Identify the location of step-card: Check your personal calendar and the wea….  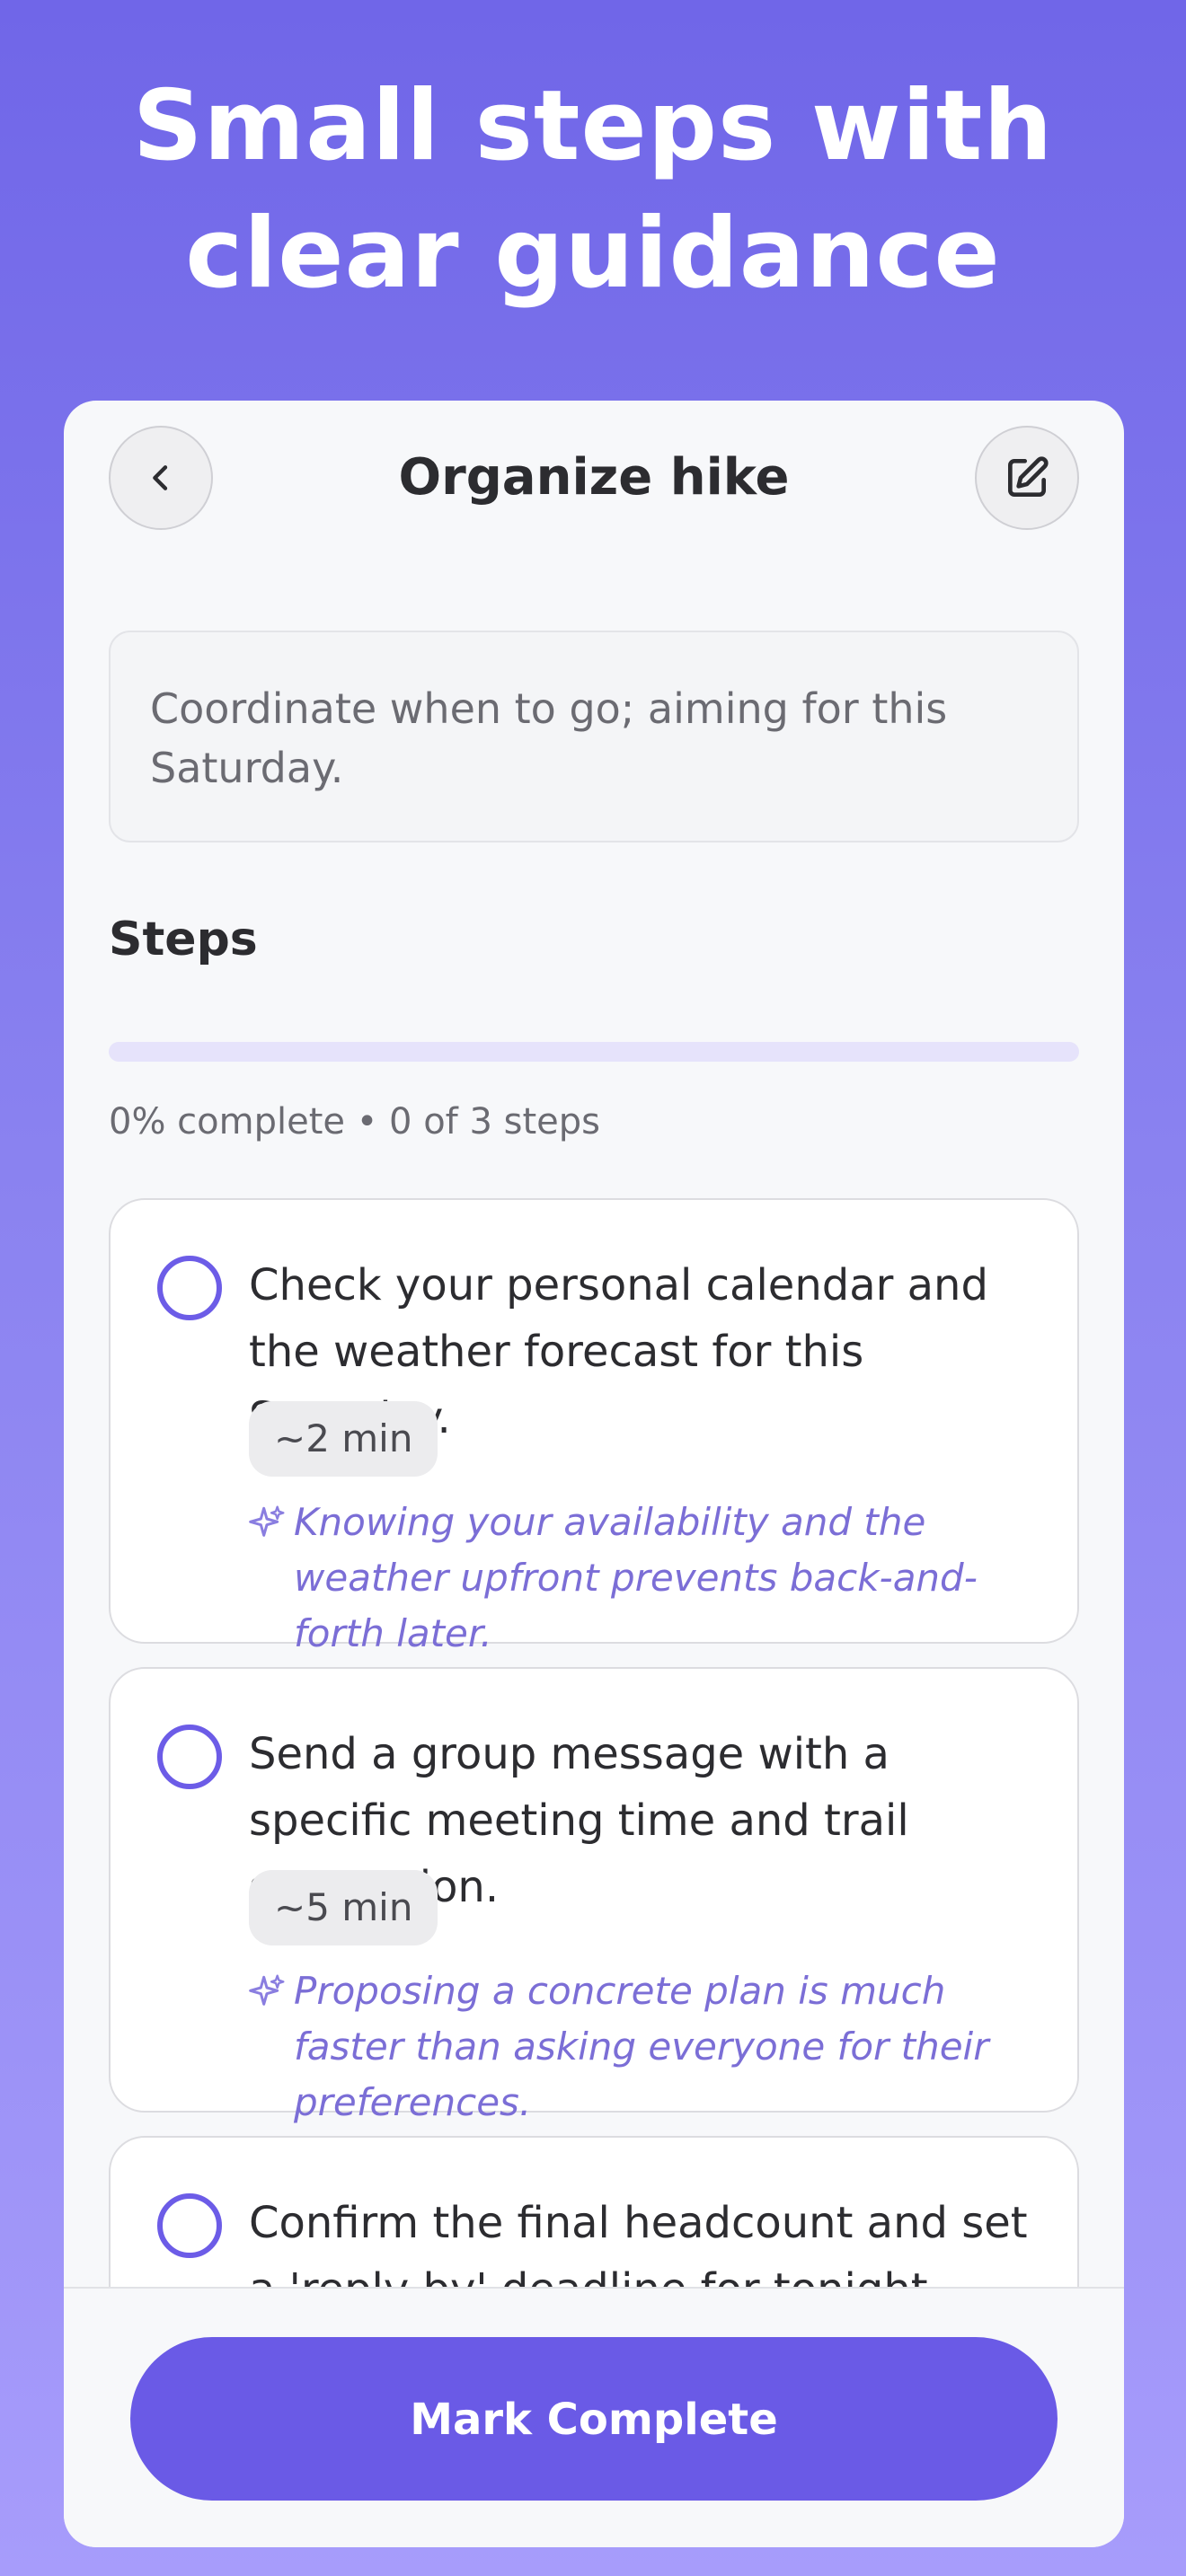
(594, 1426).